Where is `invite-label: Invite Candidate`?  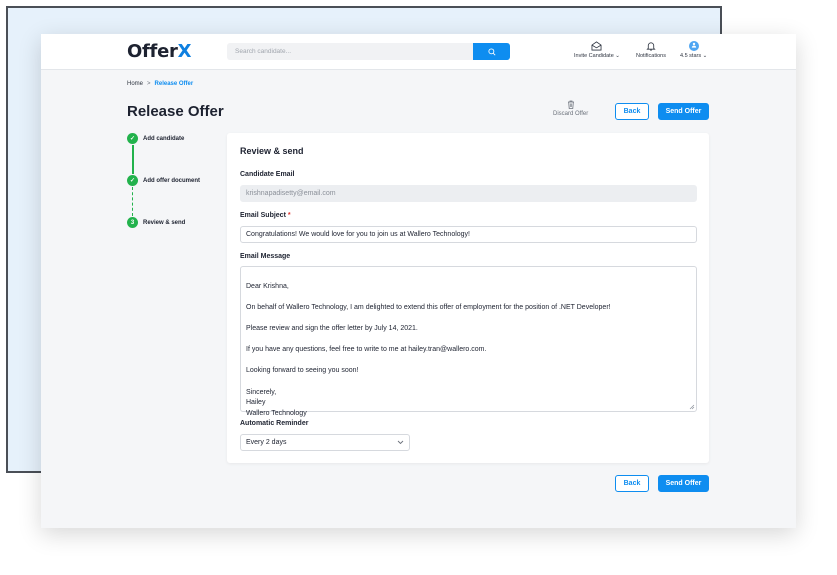 invite-label: Invite Candidate is located at coordinates (594, 56).